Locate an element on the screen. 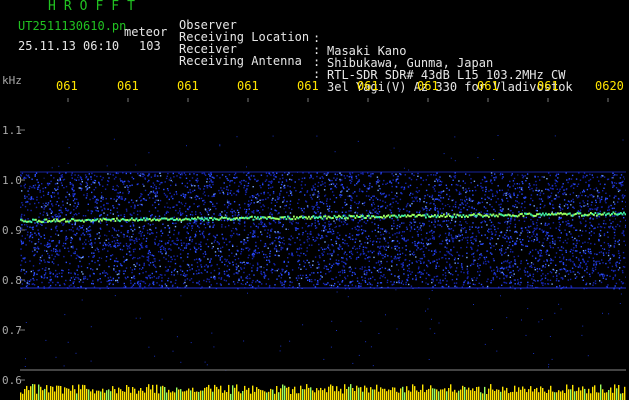  freq-tick: 0.8 is located at coordinates (12, 280).